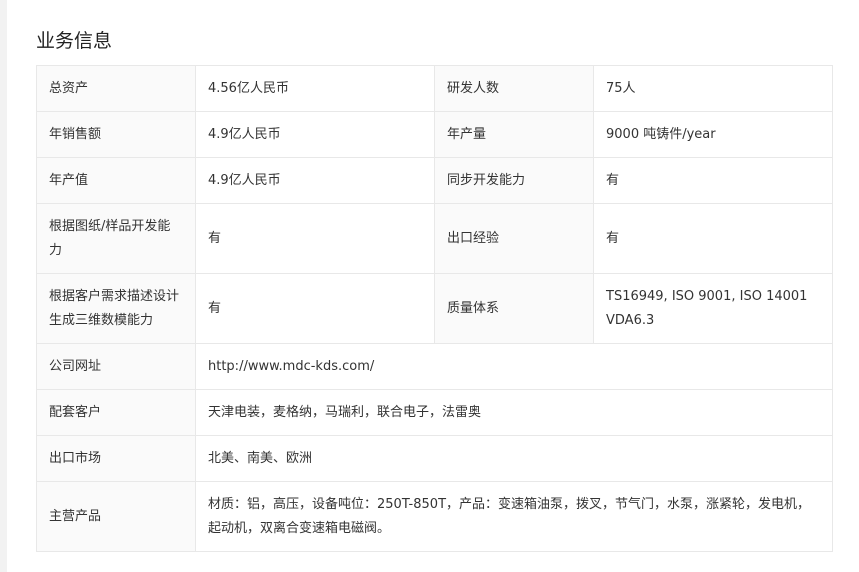 The height and width of the screenshot is (572, 859). What do you see at coordinates (116, 180) in the screenshot?
I see `label: 年产值` at bounding box center [116, 180].